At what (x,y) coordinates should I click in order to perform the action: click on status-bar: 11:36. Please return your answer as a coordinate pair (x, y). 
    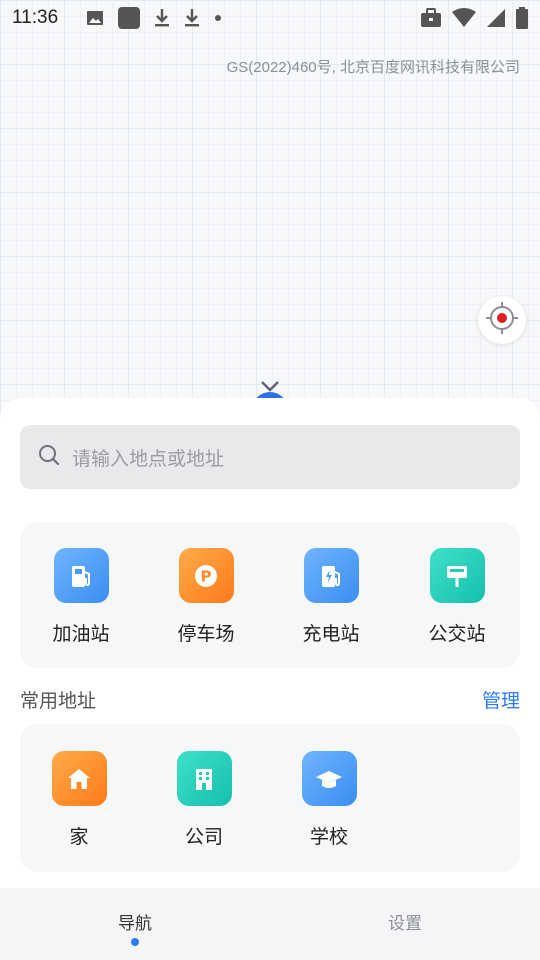
    Looking at the image, I should click on (270, 18).